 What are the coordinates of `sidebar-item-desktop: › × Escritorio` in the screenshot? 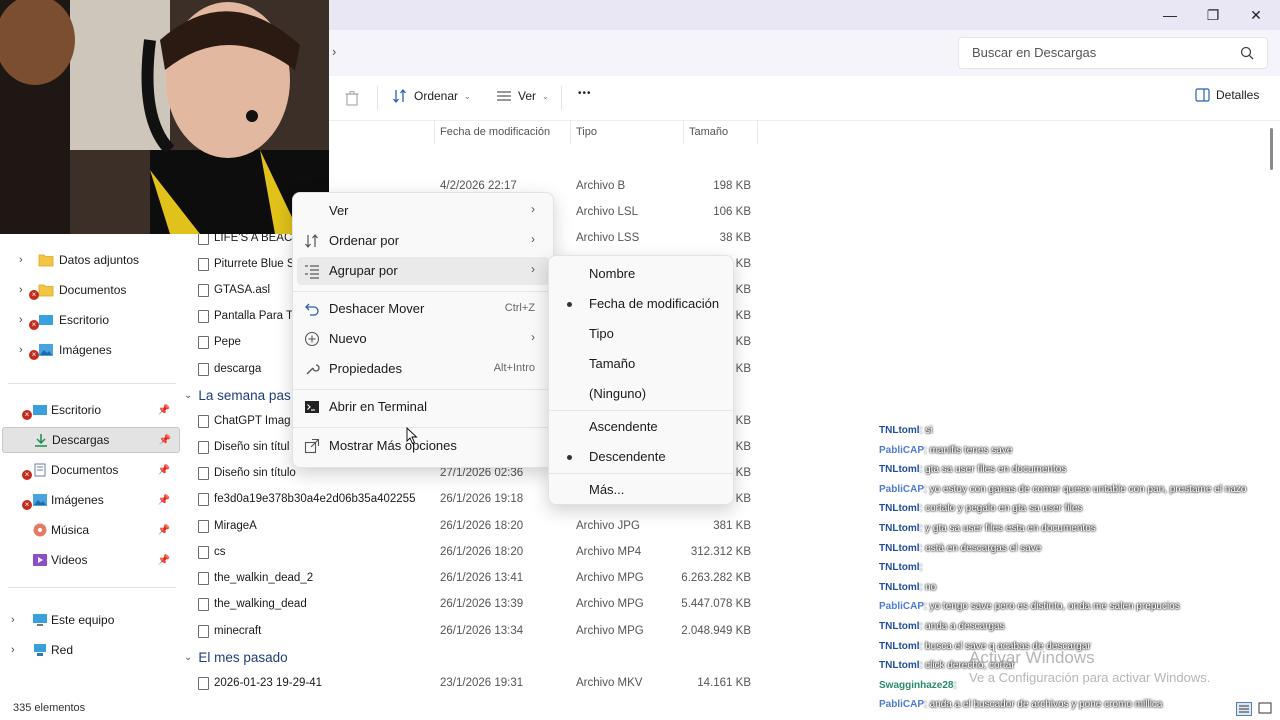 It's located at (89, 320).